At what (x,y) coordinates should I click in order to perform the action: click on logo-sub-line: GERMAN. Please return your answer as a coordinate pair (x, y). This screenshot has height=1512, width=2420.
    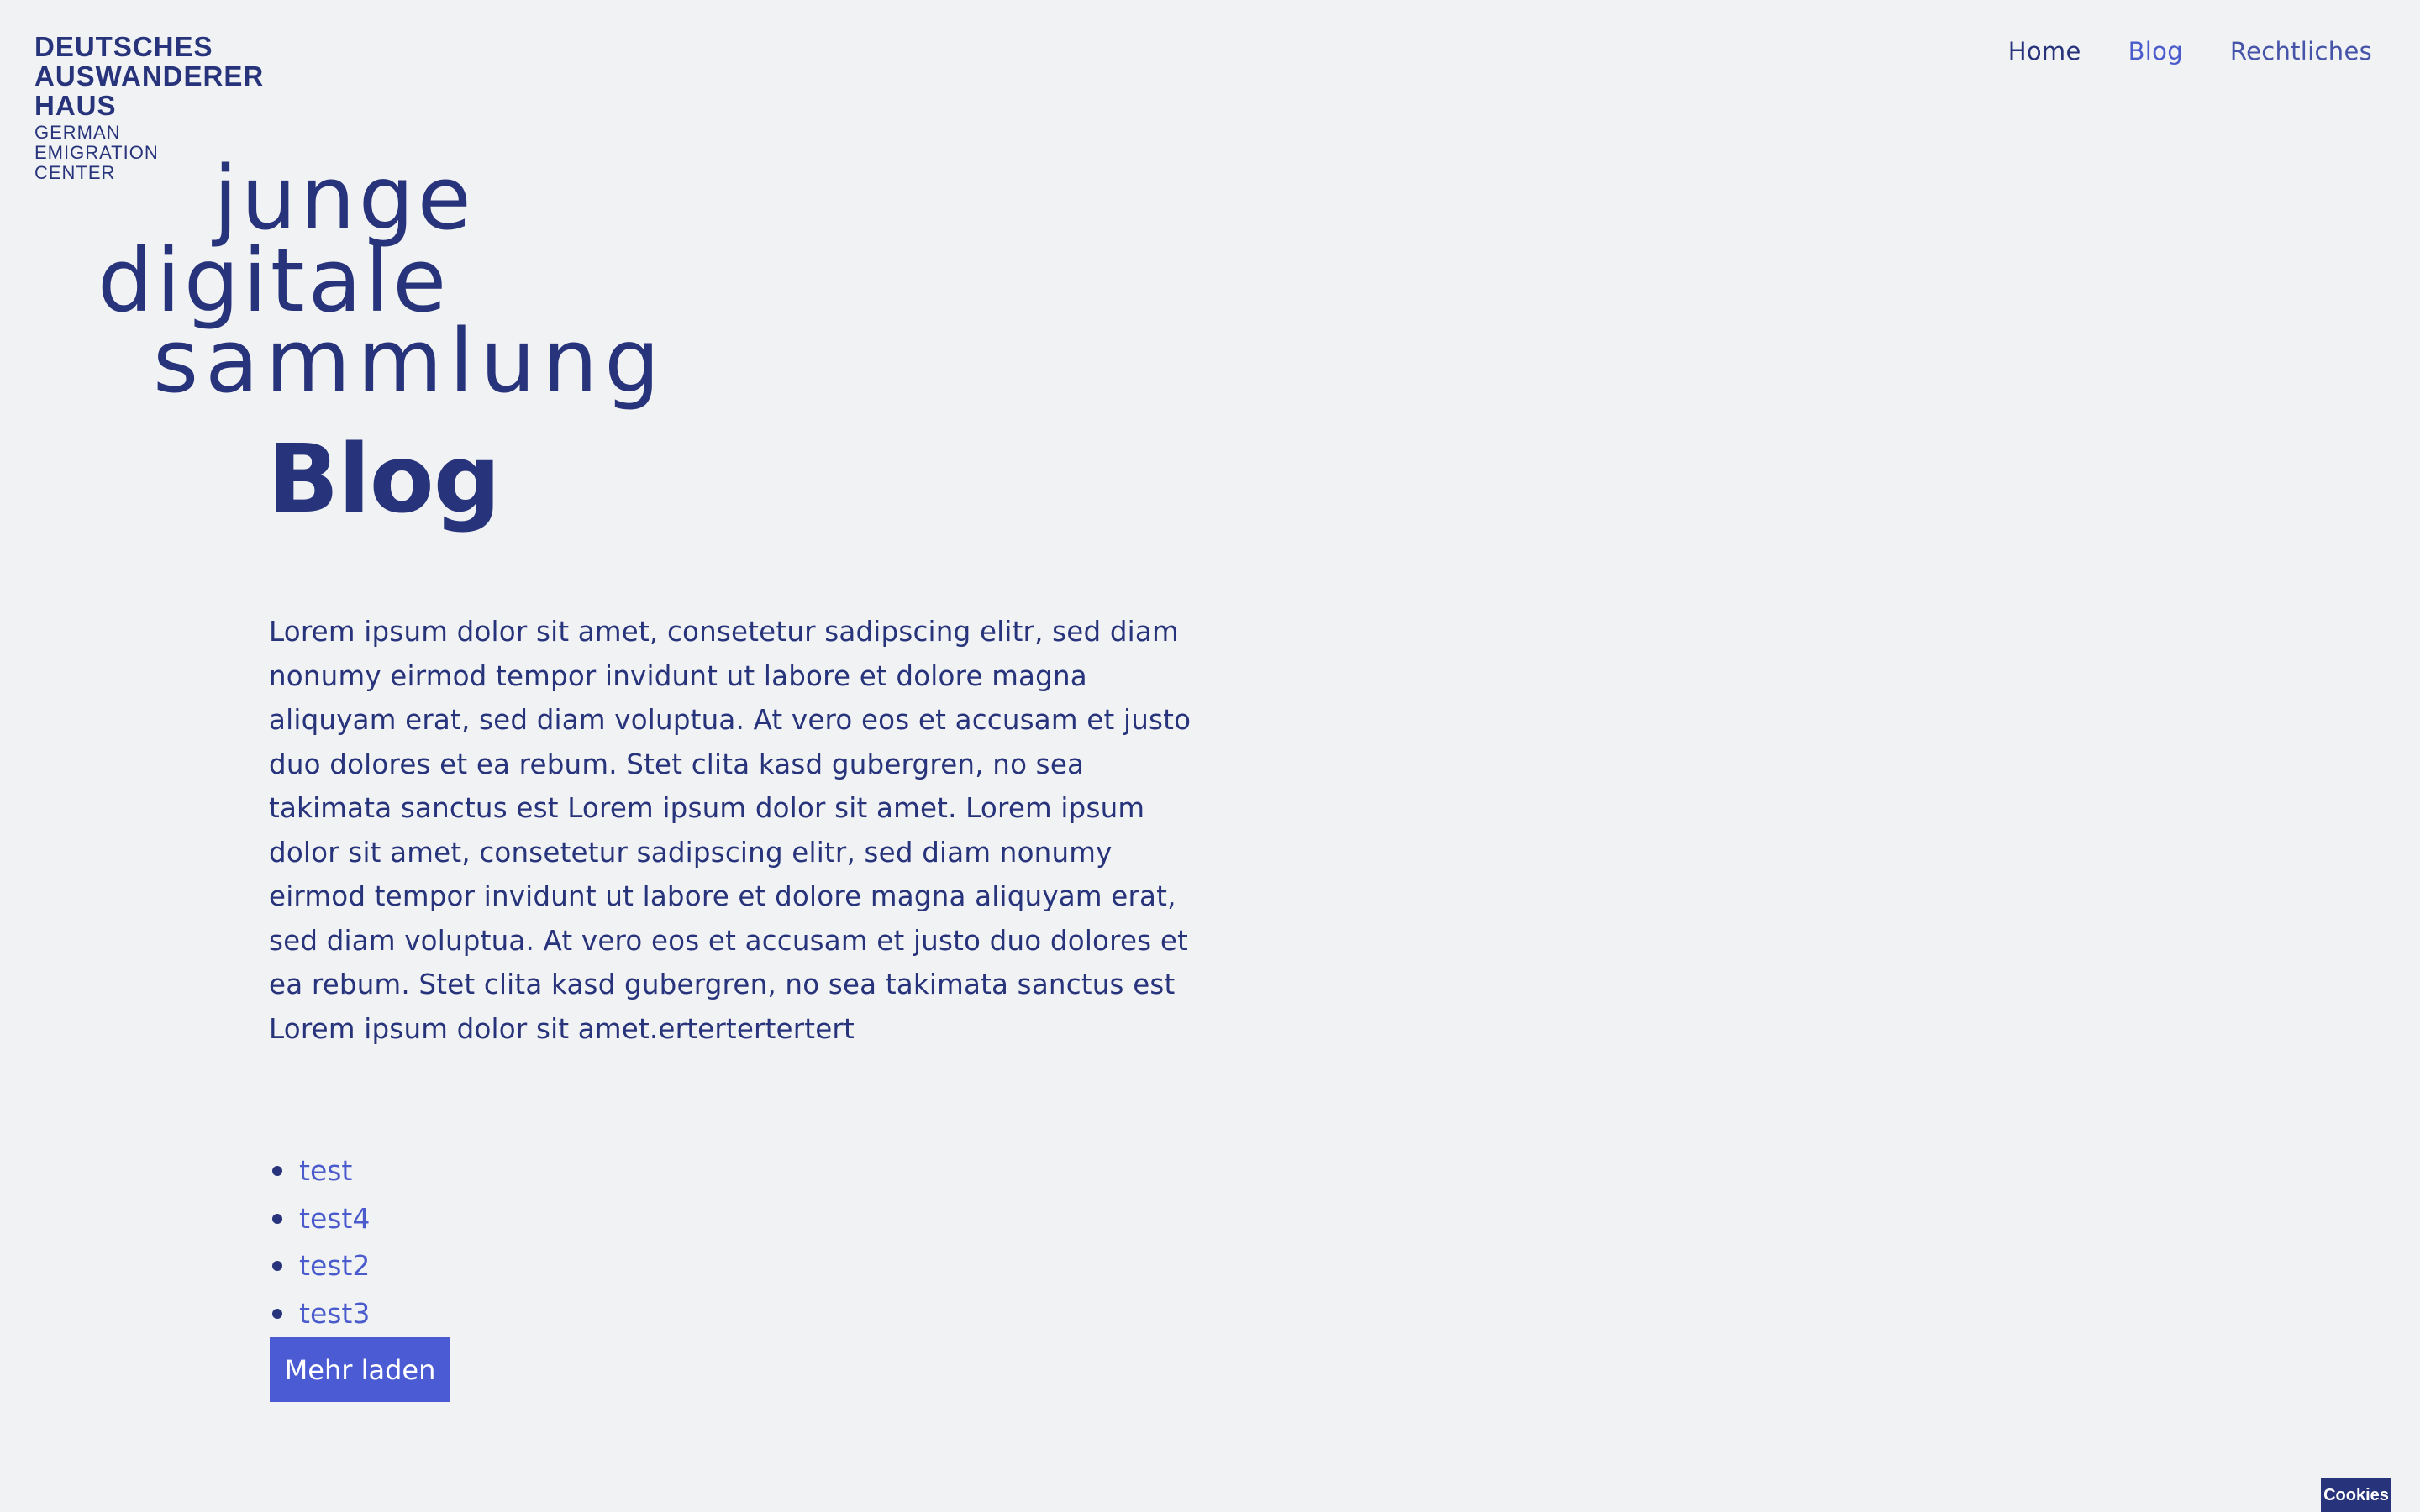
    Looking at the image, I should click on (77, 132).